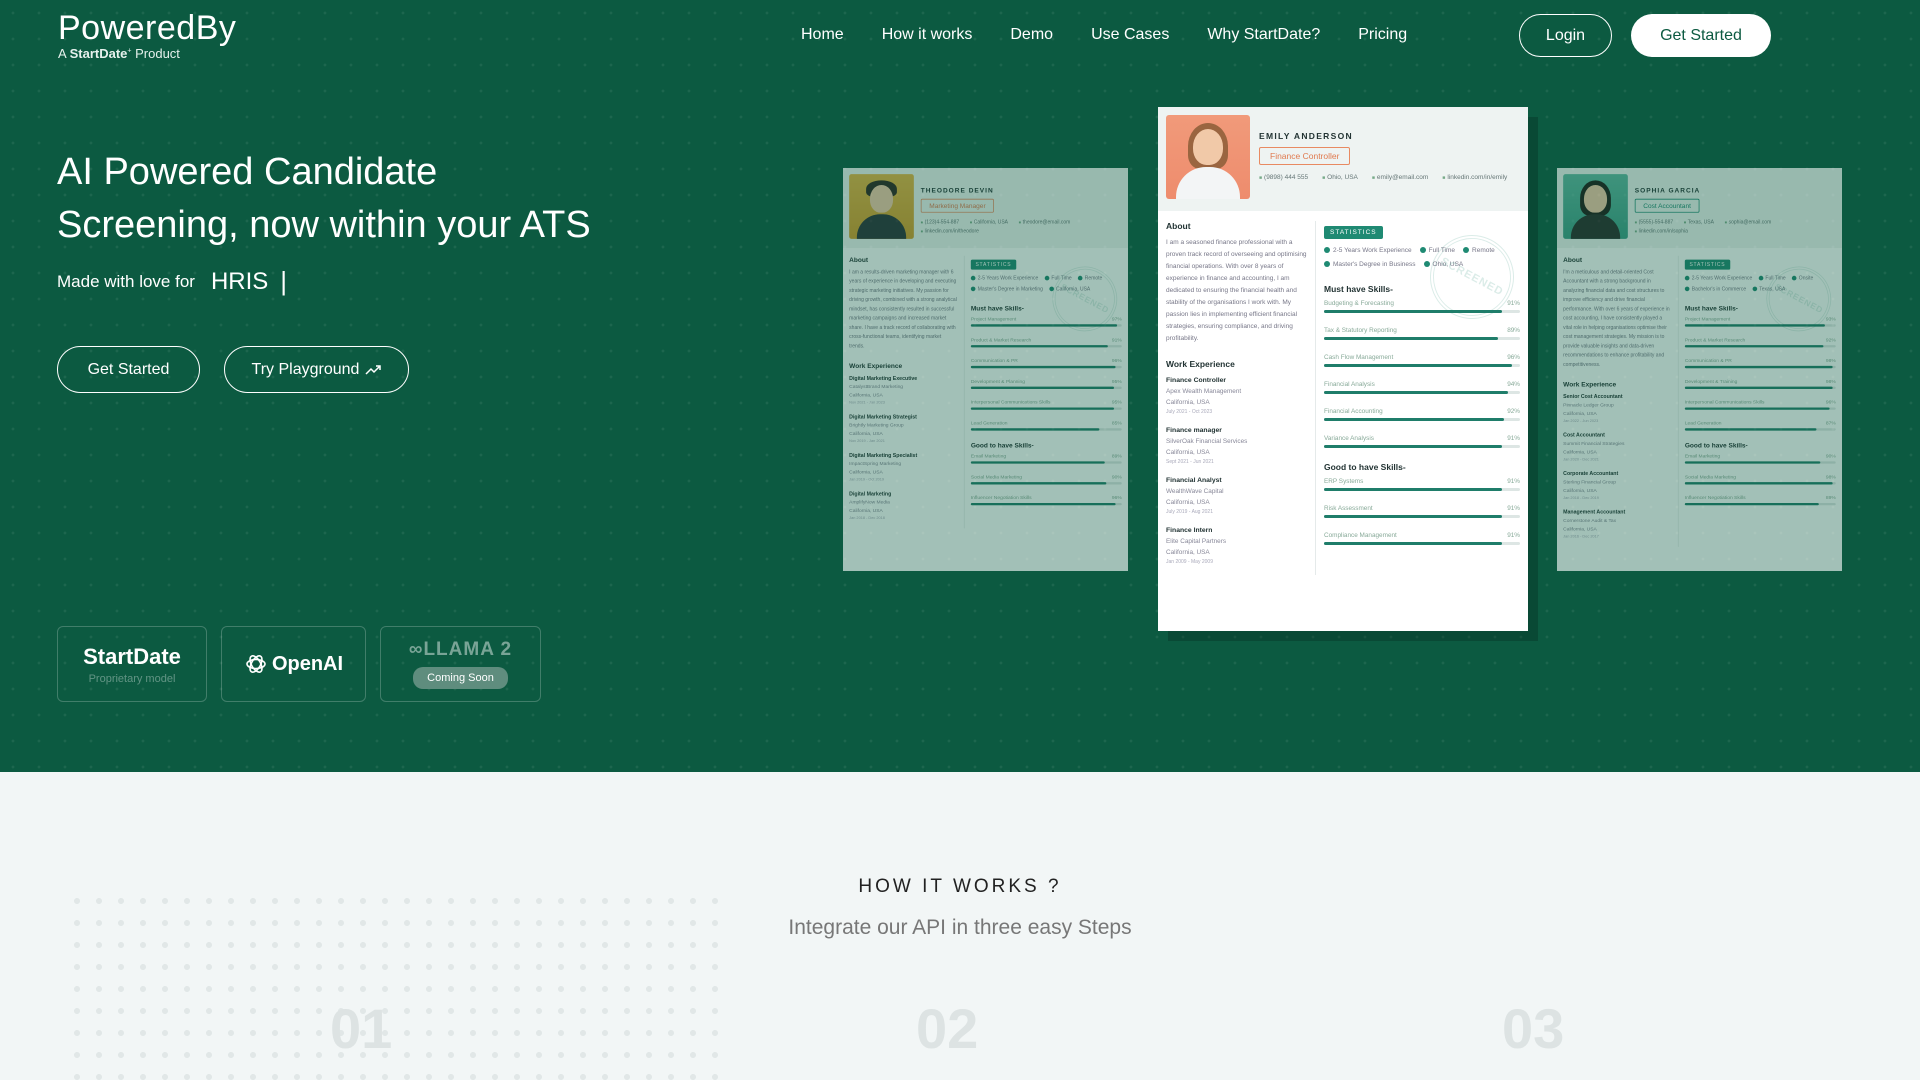  What do you see at coordinates (361, 1028) in the screenshot?
I see `step-number-1: 01` at bounding box center [361, 1028].